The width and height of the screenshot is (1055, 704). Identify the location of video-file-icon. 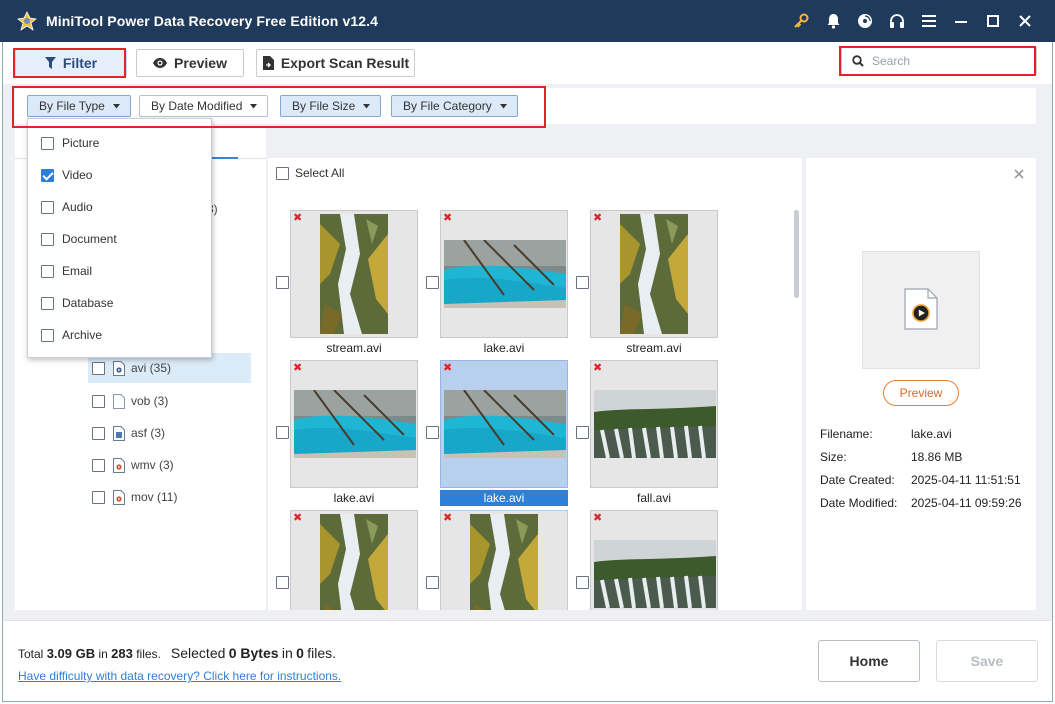
(119, 368).